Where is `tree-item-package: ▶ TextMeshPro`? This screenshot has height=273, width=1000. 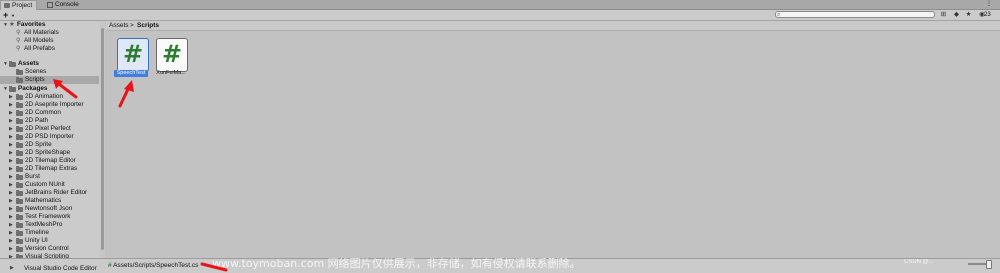 tree-item-package: ▶ TextMeshPro is located at coordinates (49, 225).